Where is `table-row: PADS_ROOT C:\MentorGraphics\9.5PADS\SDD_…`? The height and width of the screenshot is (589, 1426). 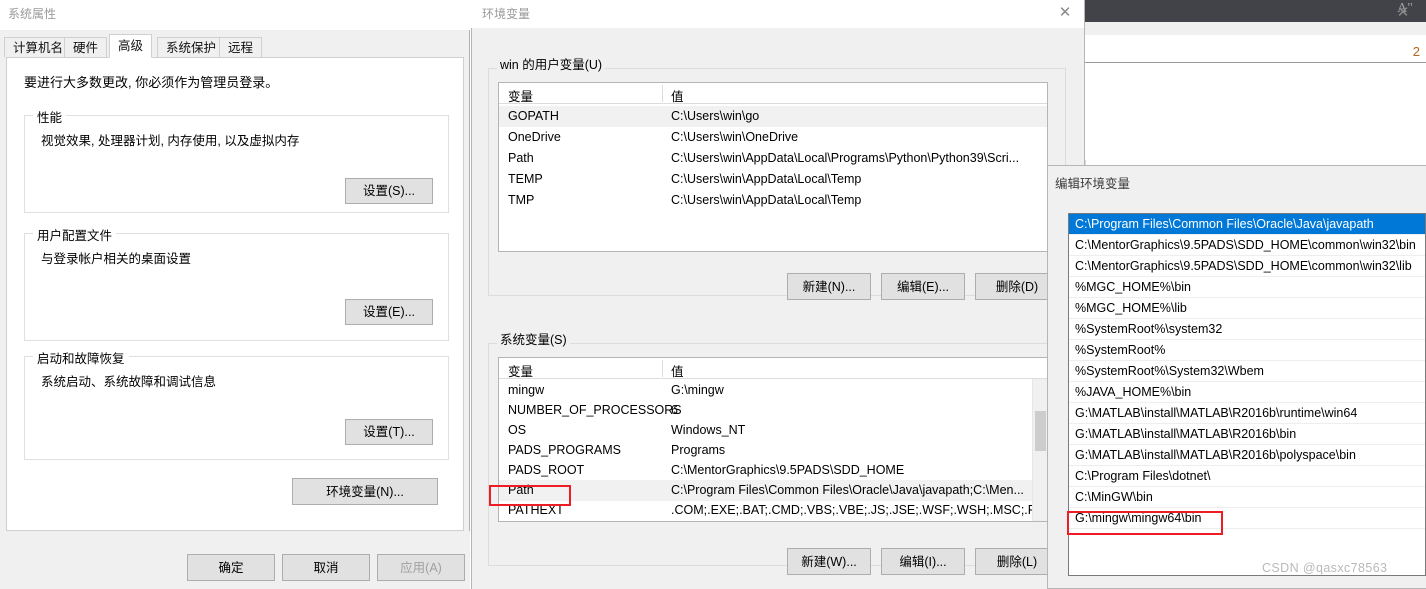 table-row: PADS_ROOT C:\MentorGraphics\9.5PADS\SDD_… is located at coordinates (773, 470).